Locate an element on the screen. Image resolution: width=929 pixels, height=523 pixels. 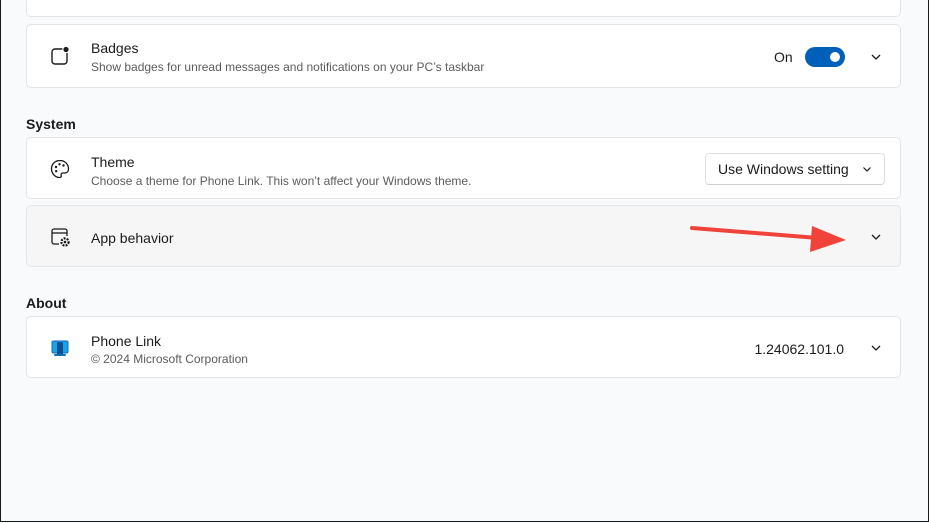
annotation-arrow-icon is located at coordinates (768, 239).